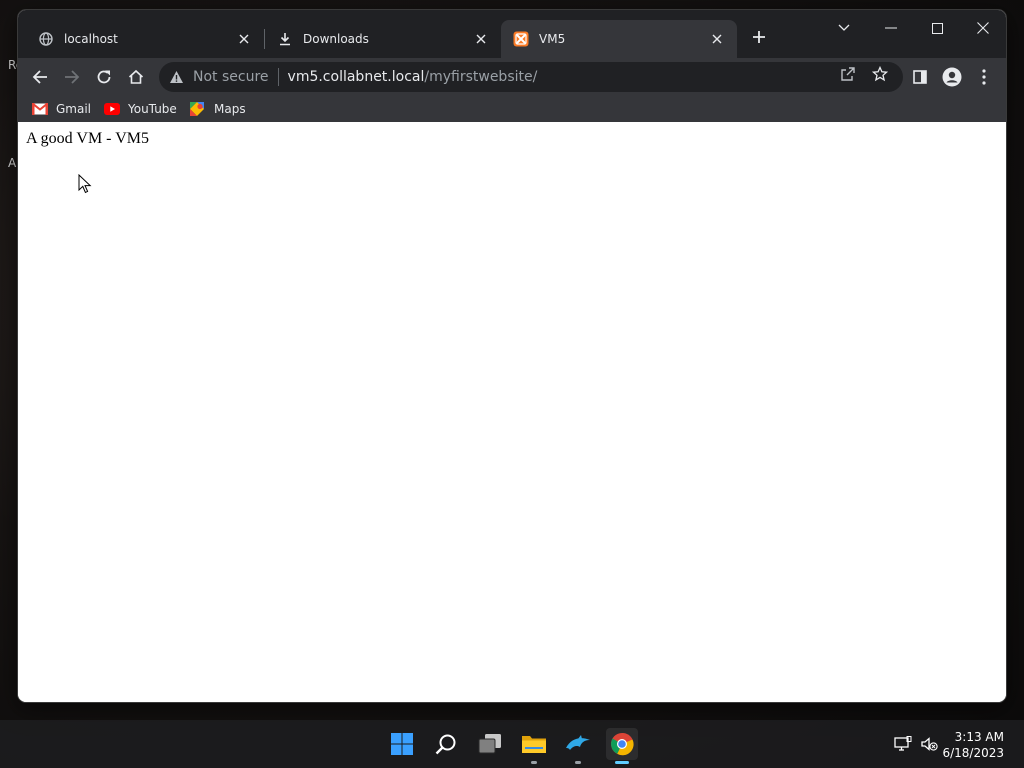 The image size is (1024, 768). What do you see at coordinates (480, 77) in the screenshot?
I see `url-path: /myfirstwebsite/` at bounding box center [480, 77].